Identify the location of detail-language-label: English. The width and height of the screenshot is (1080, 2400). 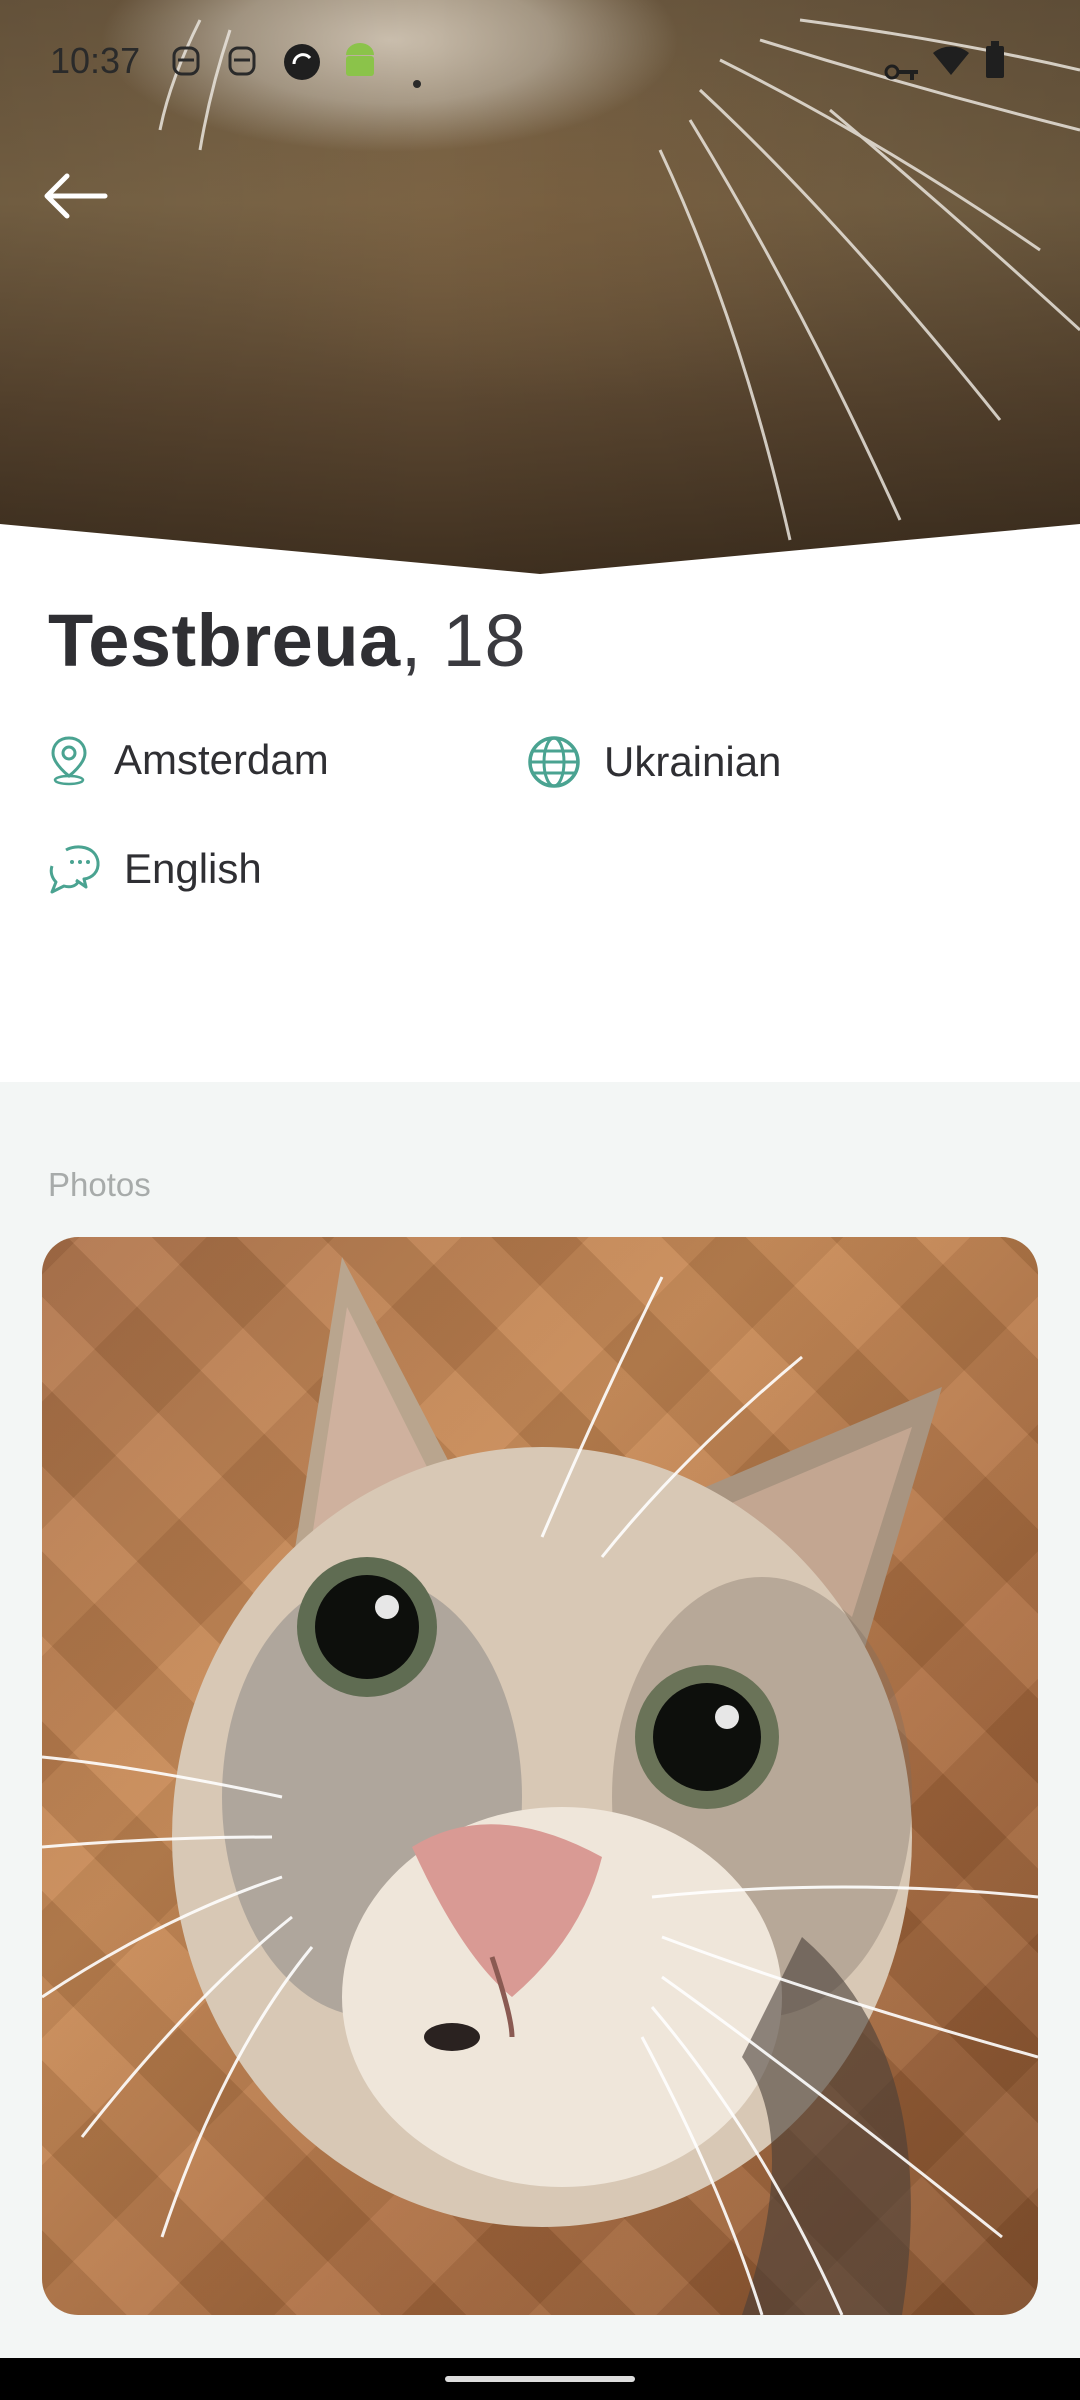
(193, 868).